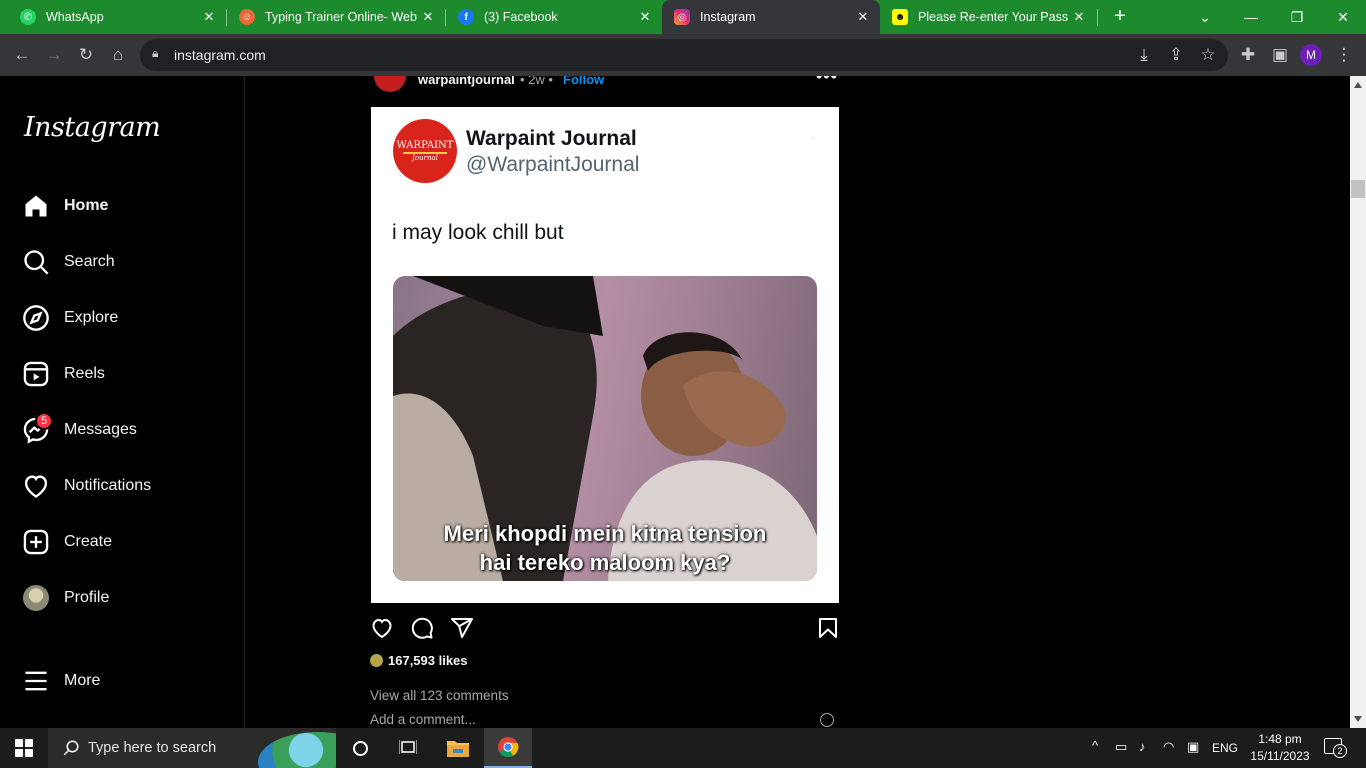  Describe the element at coordinates (1251, 17) in the screenshot. I see `minimize-button: —` at that location.